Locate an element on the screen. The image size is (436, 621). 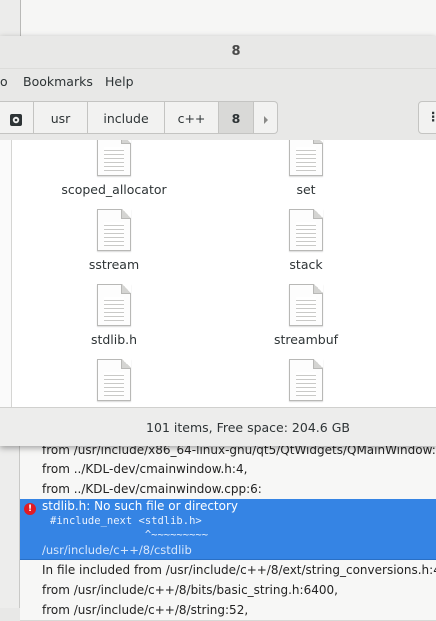
file-item: scoped_allocator is located at coordinates (114, 168).